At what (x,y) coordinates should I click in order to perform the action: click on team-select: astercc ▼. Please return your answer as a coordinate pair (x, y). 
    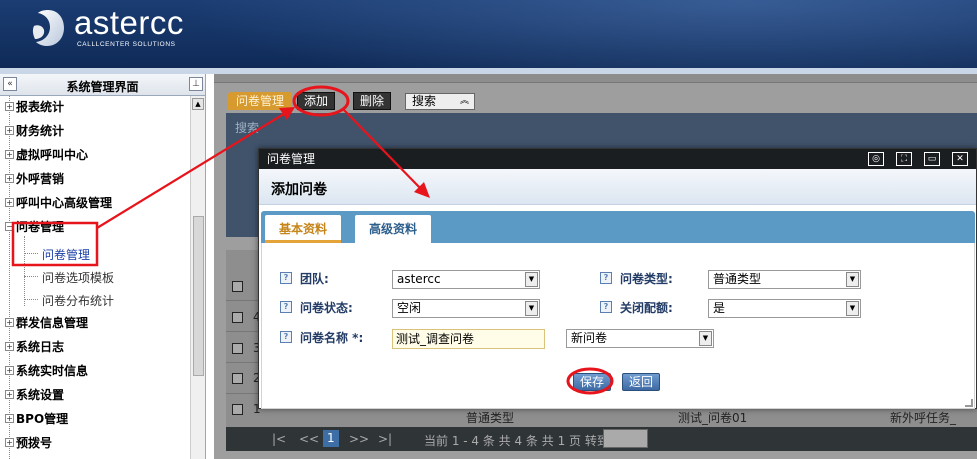
    Looking at the image, I should click on (466, 279).